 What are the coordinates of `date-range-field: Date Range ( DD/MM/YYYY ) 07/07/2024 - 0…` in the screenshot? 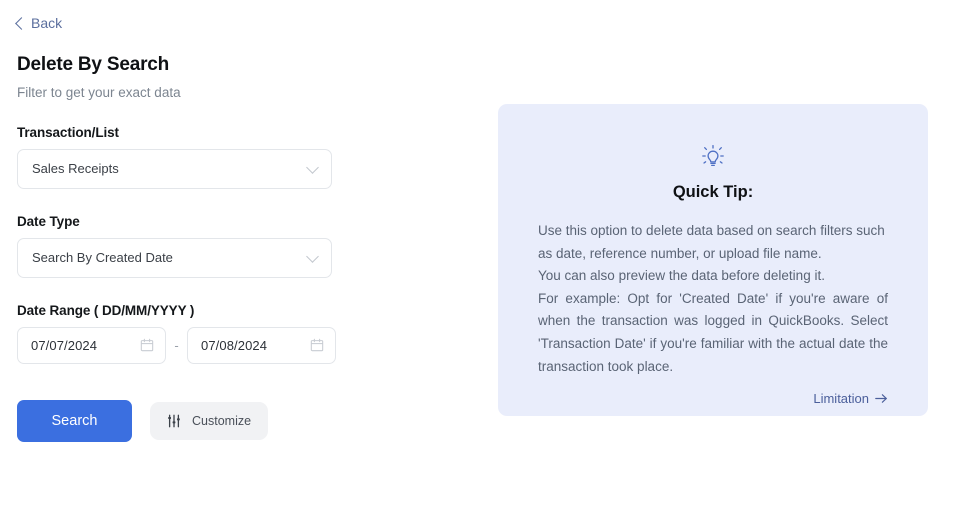 It's located at (248, 333).